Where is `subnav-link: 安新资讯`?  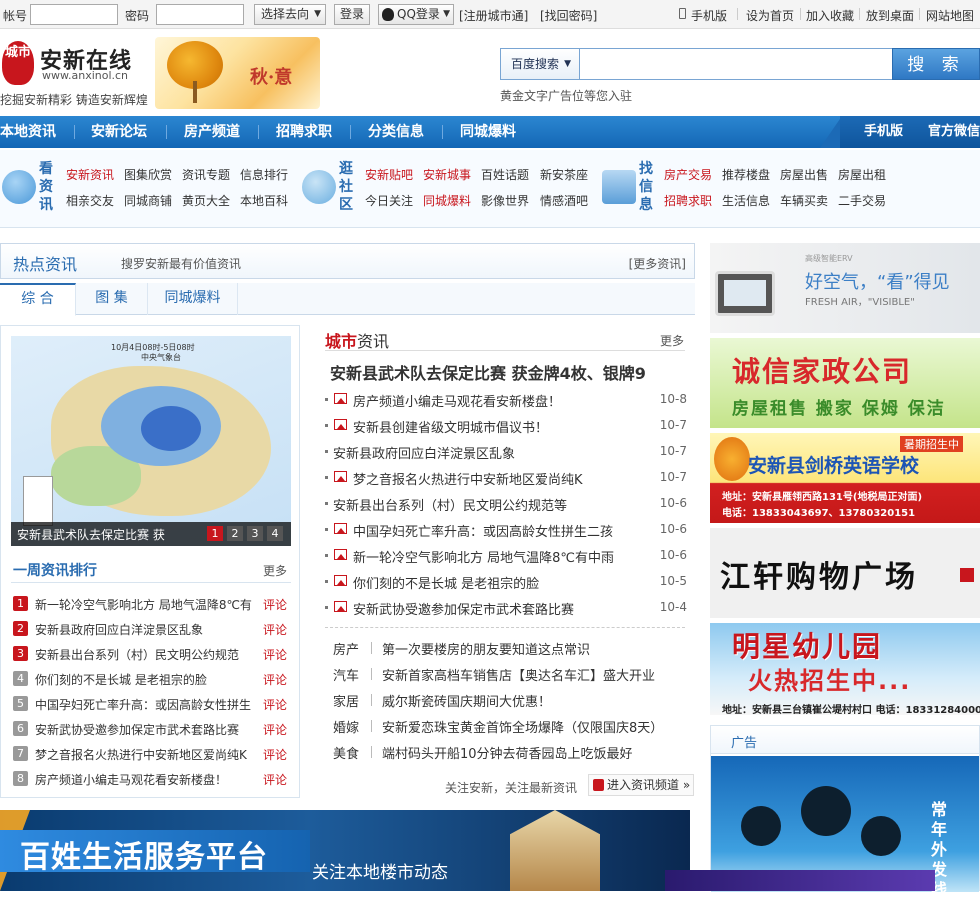 subnav-link: 安新资讯 is located at coordinates (90, 174).